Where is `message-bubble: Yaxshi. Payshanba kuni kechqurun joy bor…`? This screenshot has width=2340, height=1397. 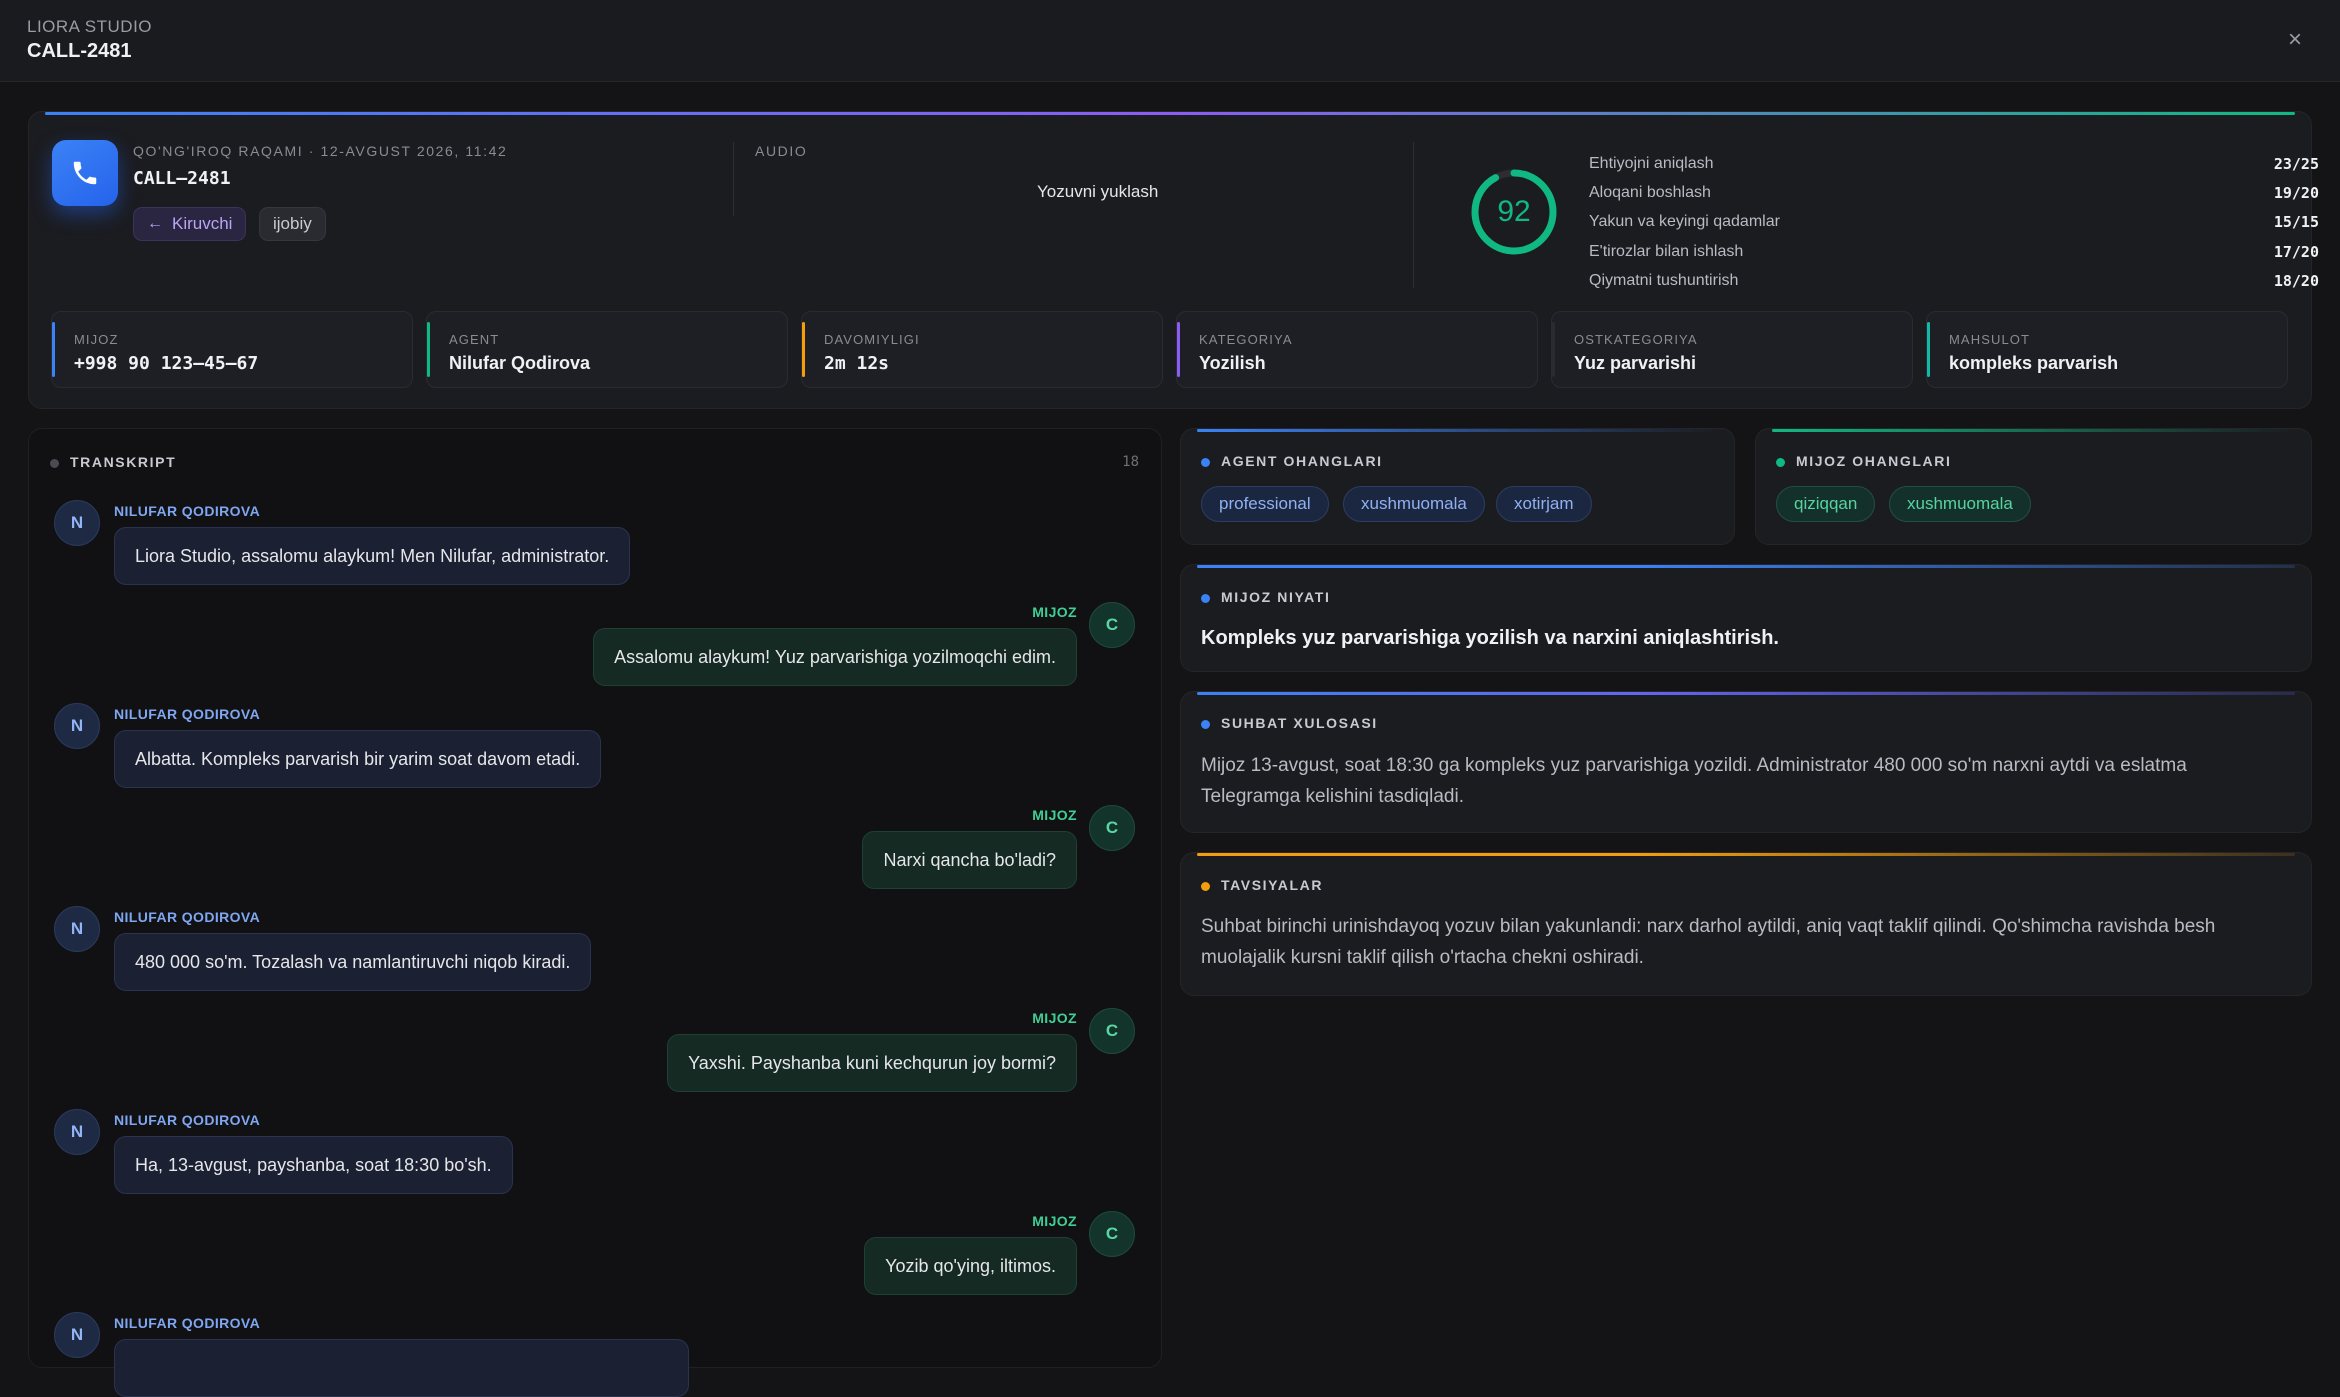 message-bubble: Yaxshi. Payshanba kuni kechqurun joy bor… is located at coordinates (872, 1063).